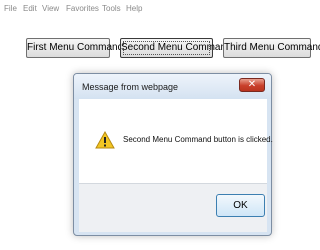  Describe the element at coordinates (74, 48) in the screenshot. I see `first-menu-command-button: First Menu Command` at that location.